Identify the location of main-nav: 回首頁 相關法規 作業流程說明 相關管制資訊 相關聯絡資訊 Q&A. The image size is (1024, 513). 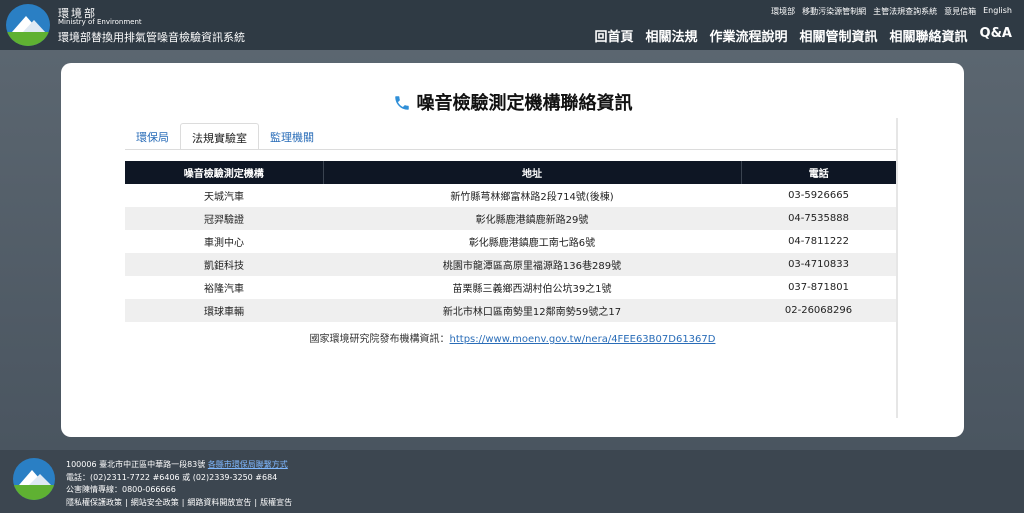
(803, 35).